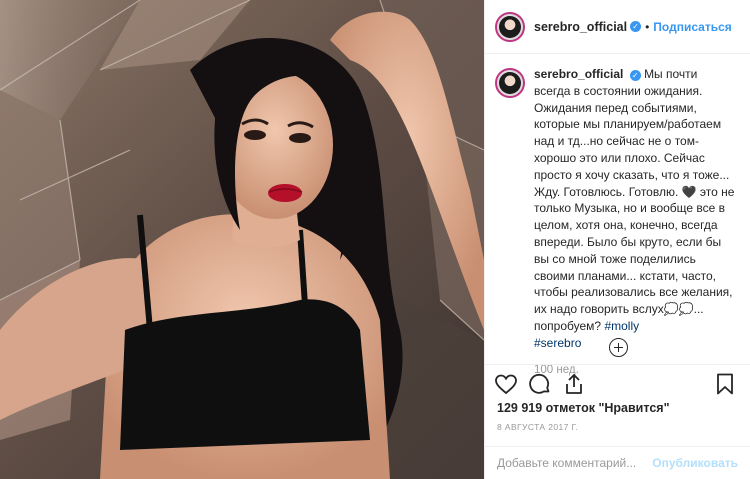 The height and width of the screenshot is (479, 750). I want to click on caption-username: serebro_official, so click(578, 74).